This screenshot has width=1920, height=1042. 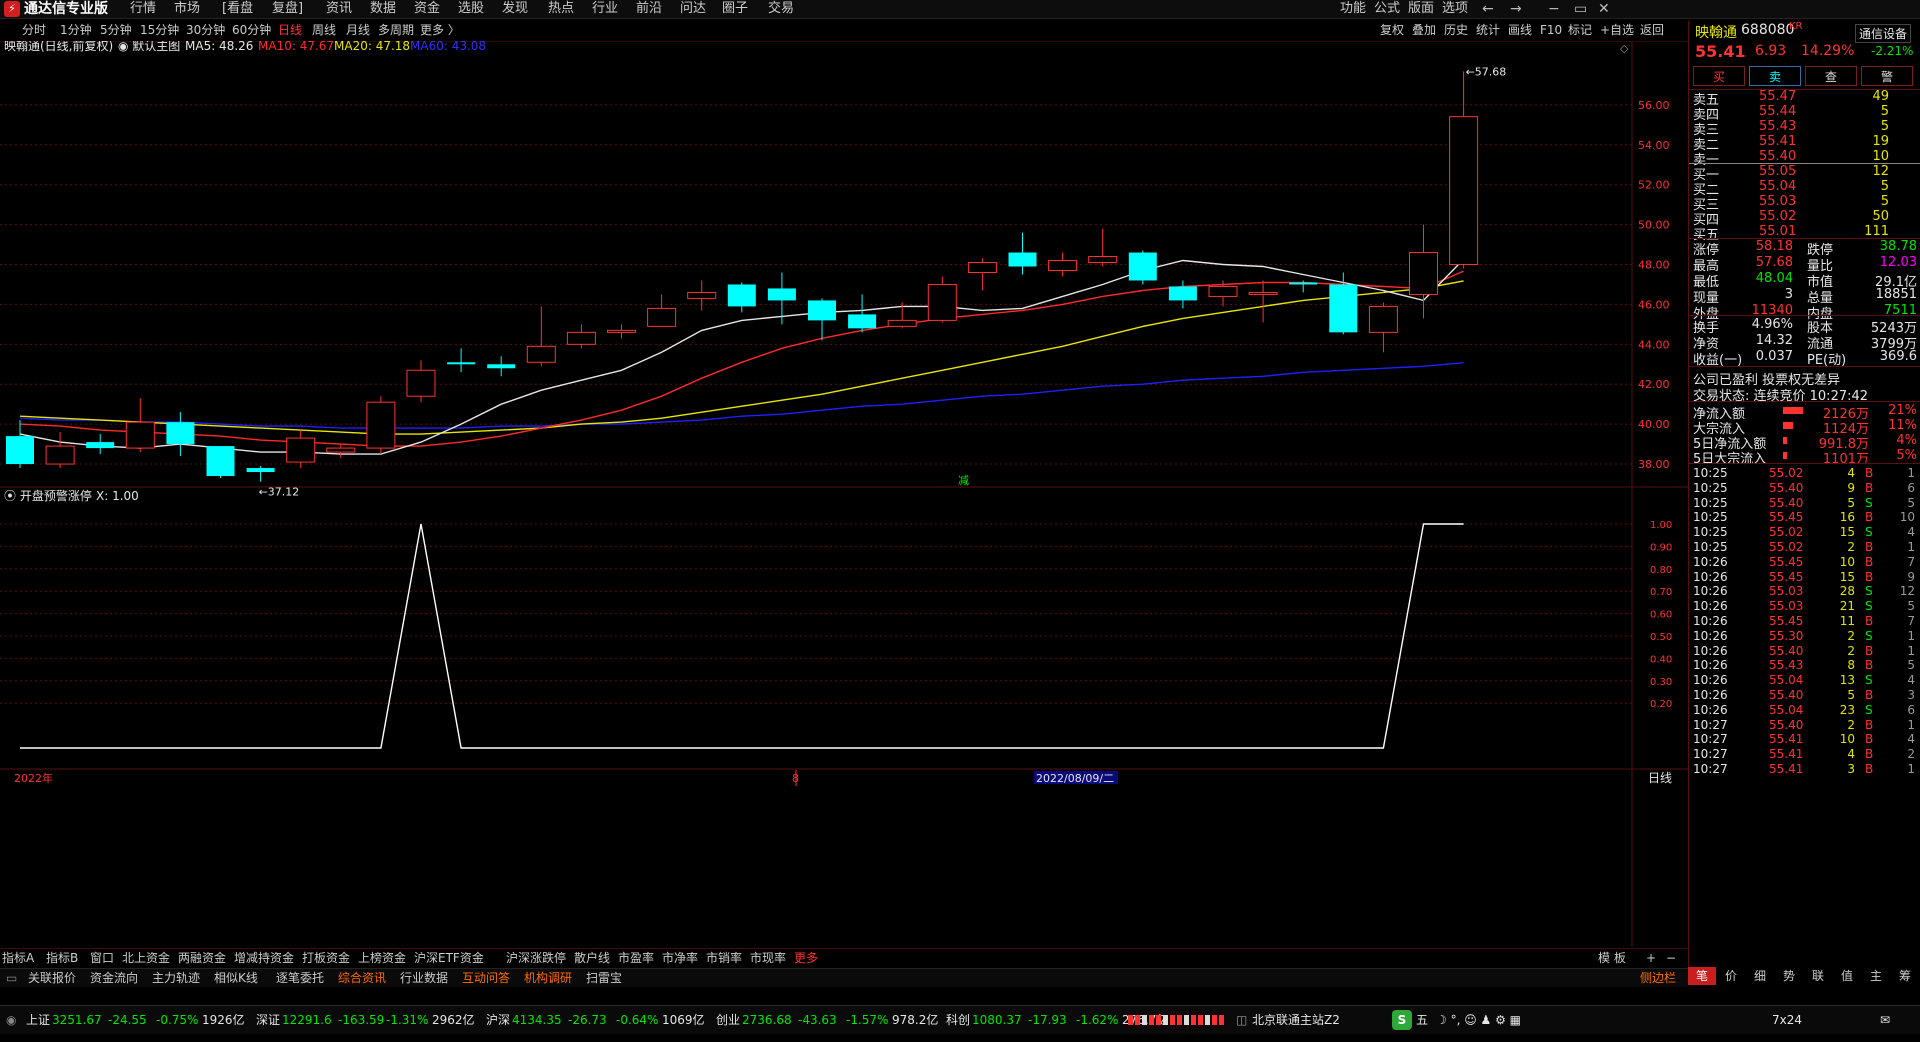 I want to click on panel-toggle-icon: ▭, so click(x=11, y=978).